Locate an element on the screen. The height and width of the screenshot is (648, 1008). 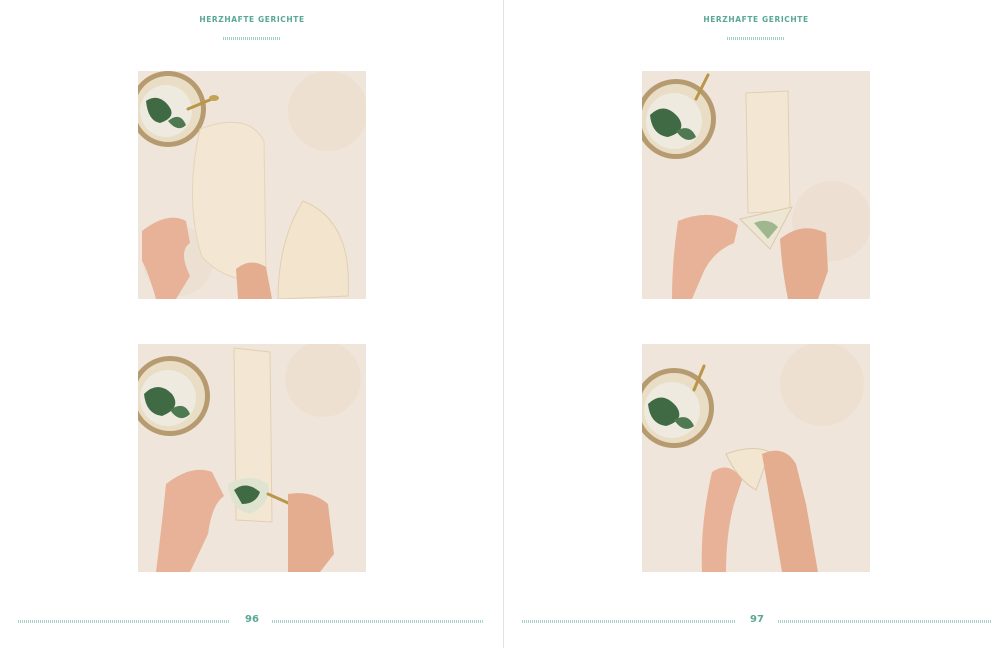
triangle-folding-finish-photo is located at coordinates (756, 458).